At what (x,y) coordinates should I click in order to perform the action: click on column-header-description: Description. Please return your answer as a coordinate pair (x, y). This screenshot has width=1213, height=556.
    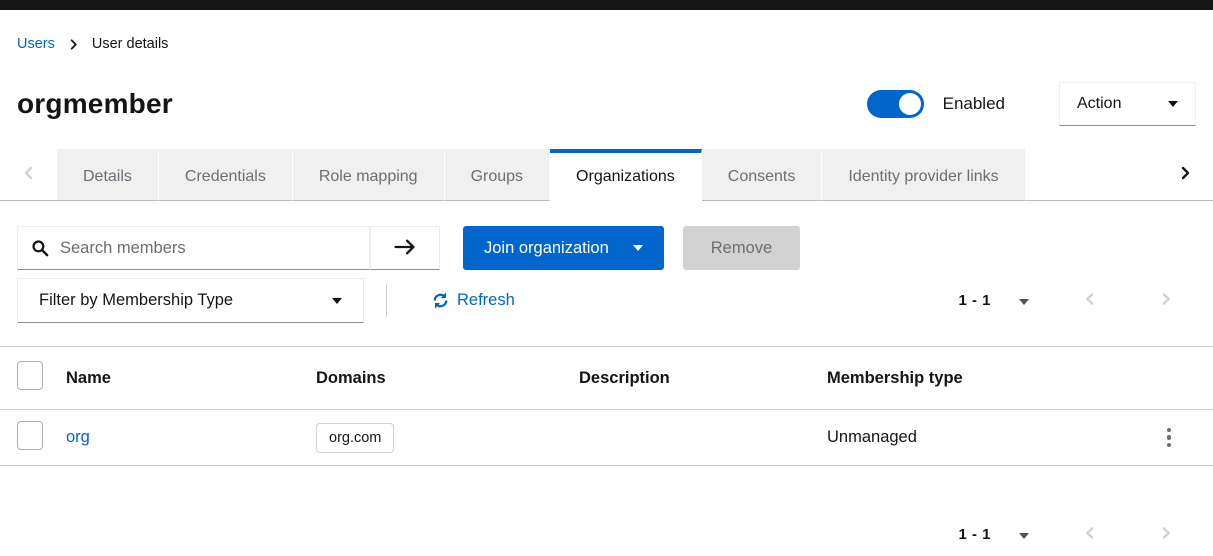
    Looking at the image, I should click on (624, 377).